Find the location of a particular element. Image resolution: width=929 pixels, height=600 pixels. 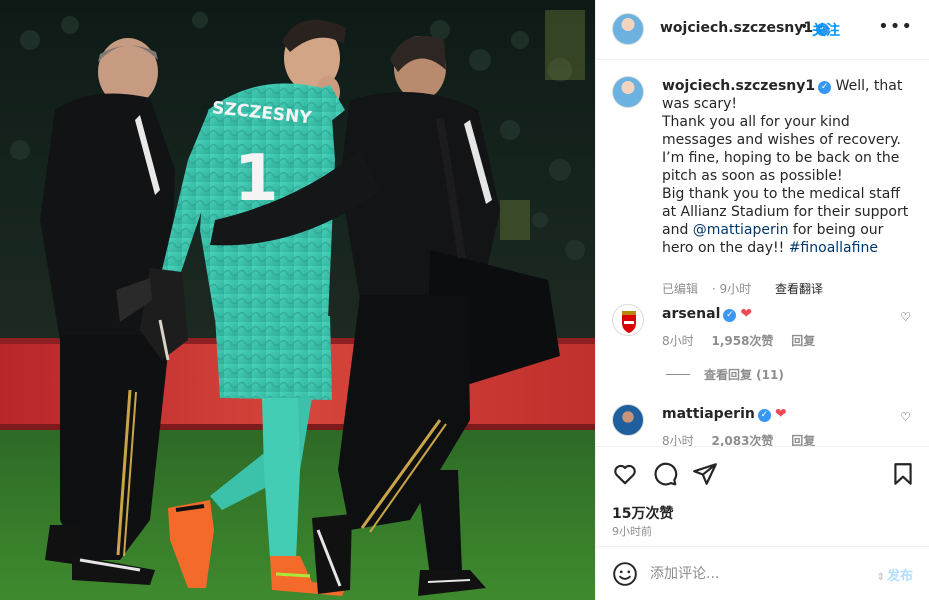

comment-username: arsenal is located at coordinates (691, 314).